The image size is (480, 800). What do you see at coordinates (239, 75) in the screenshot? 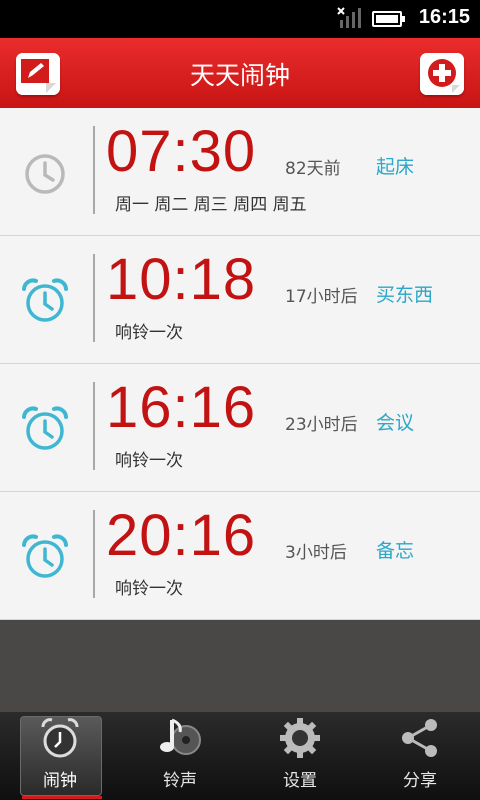
I see `page-title: 天天闹钟` at bounding box center [239, 75].